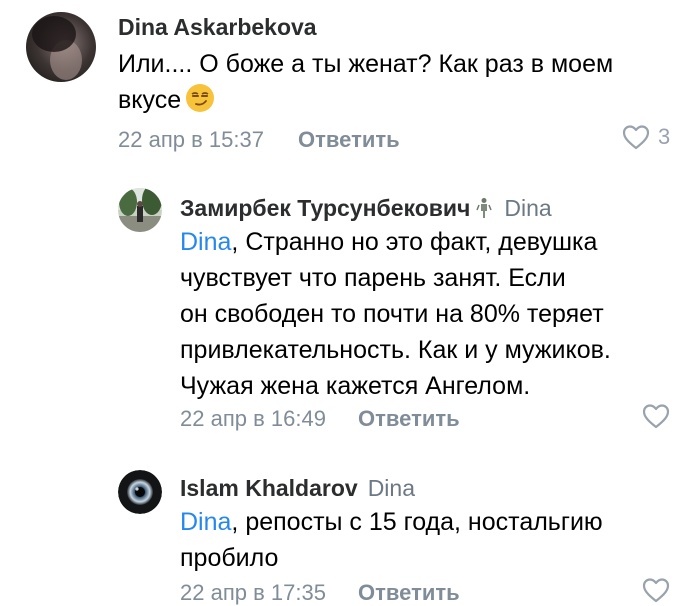  I want to click on comment-timestamp: 22 апр в 16:49, so click(253, 418).